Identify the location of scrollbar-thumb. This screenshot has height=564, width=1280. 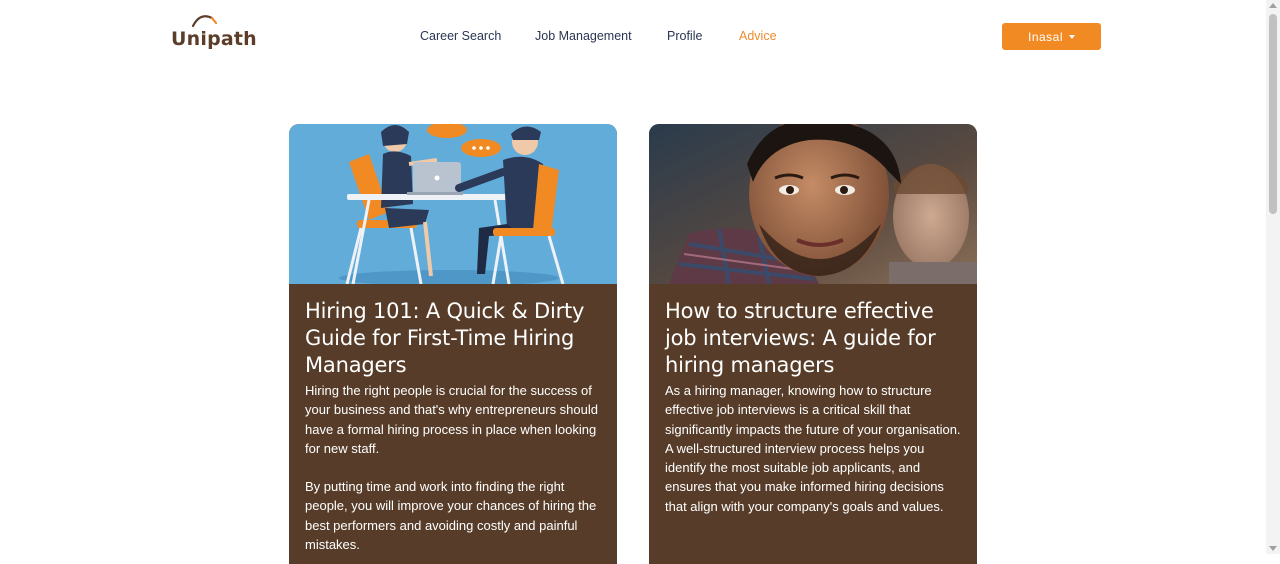
(1273, 114).